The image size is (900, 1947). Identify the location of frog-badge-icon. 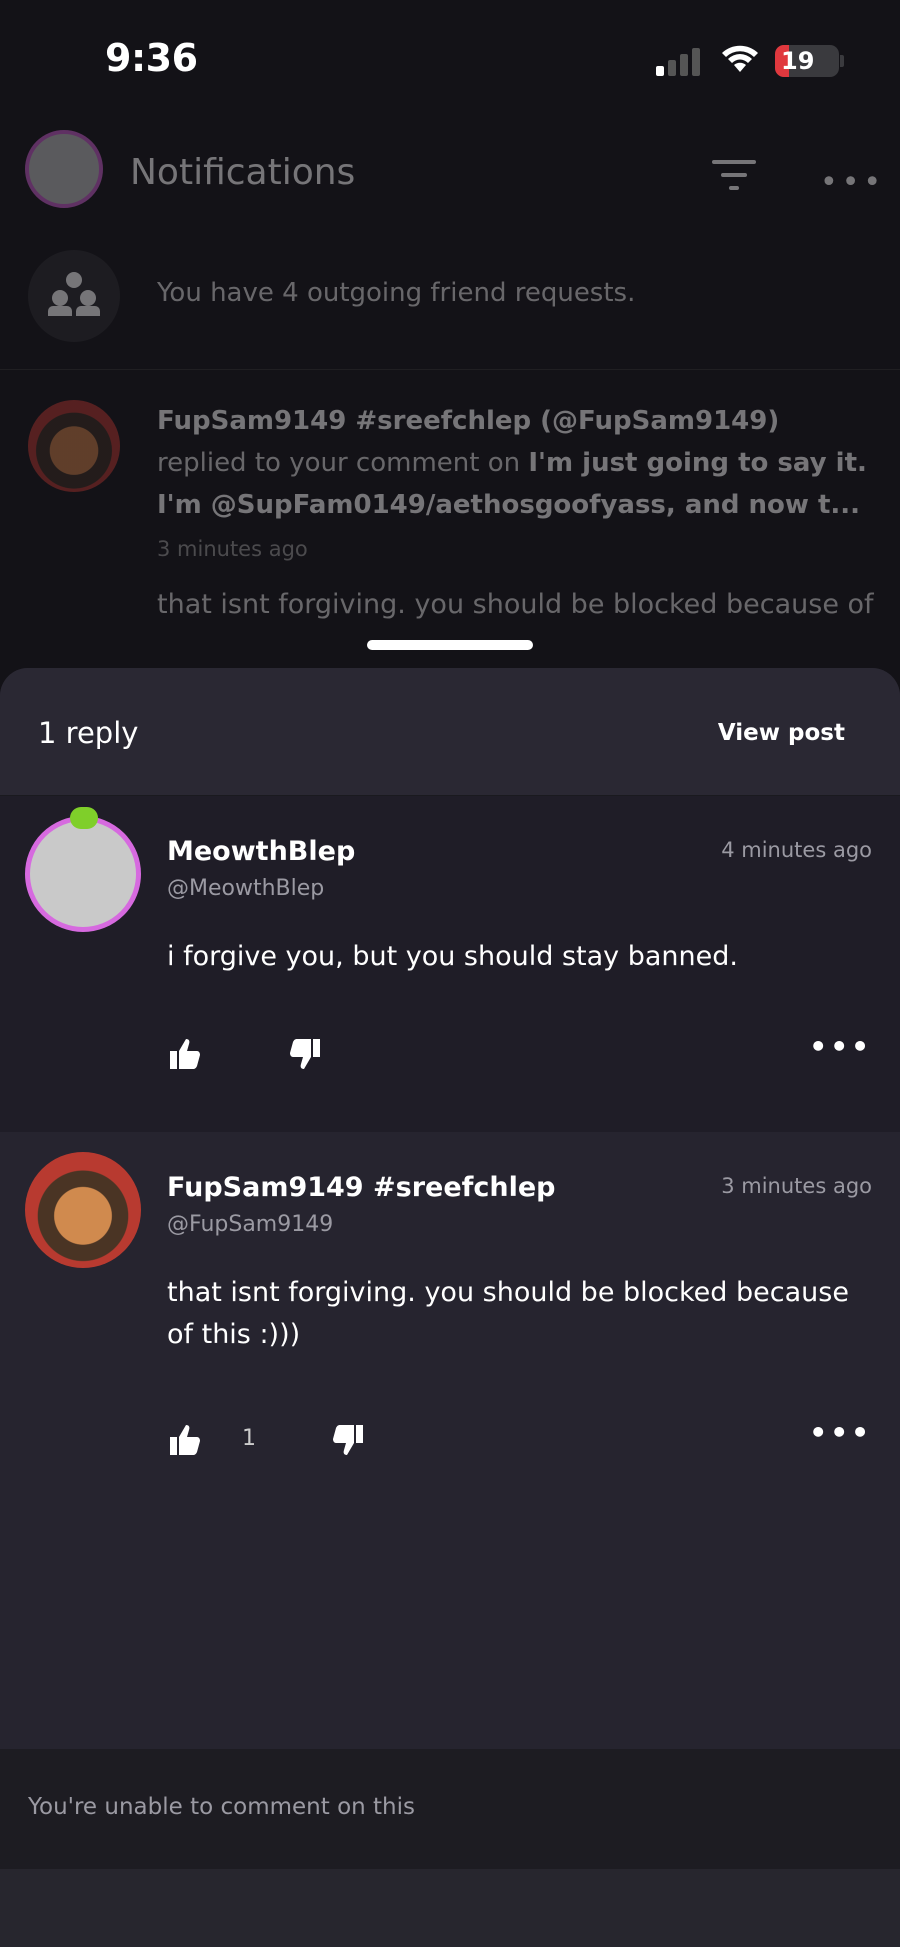
(84, 818).